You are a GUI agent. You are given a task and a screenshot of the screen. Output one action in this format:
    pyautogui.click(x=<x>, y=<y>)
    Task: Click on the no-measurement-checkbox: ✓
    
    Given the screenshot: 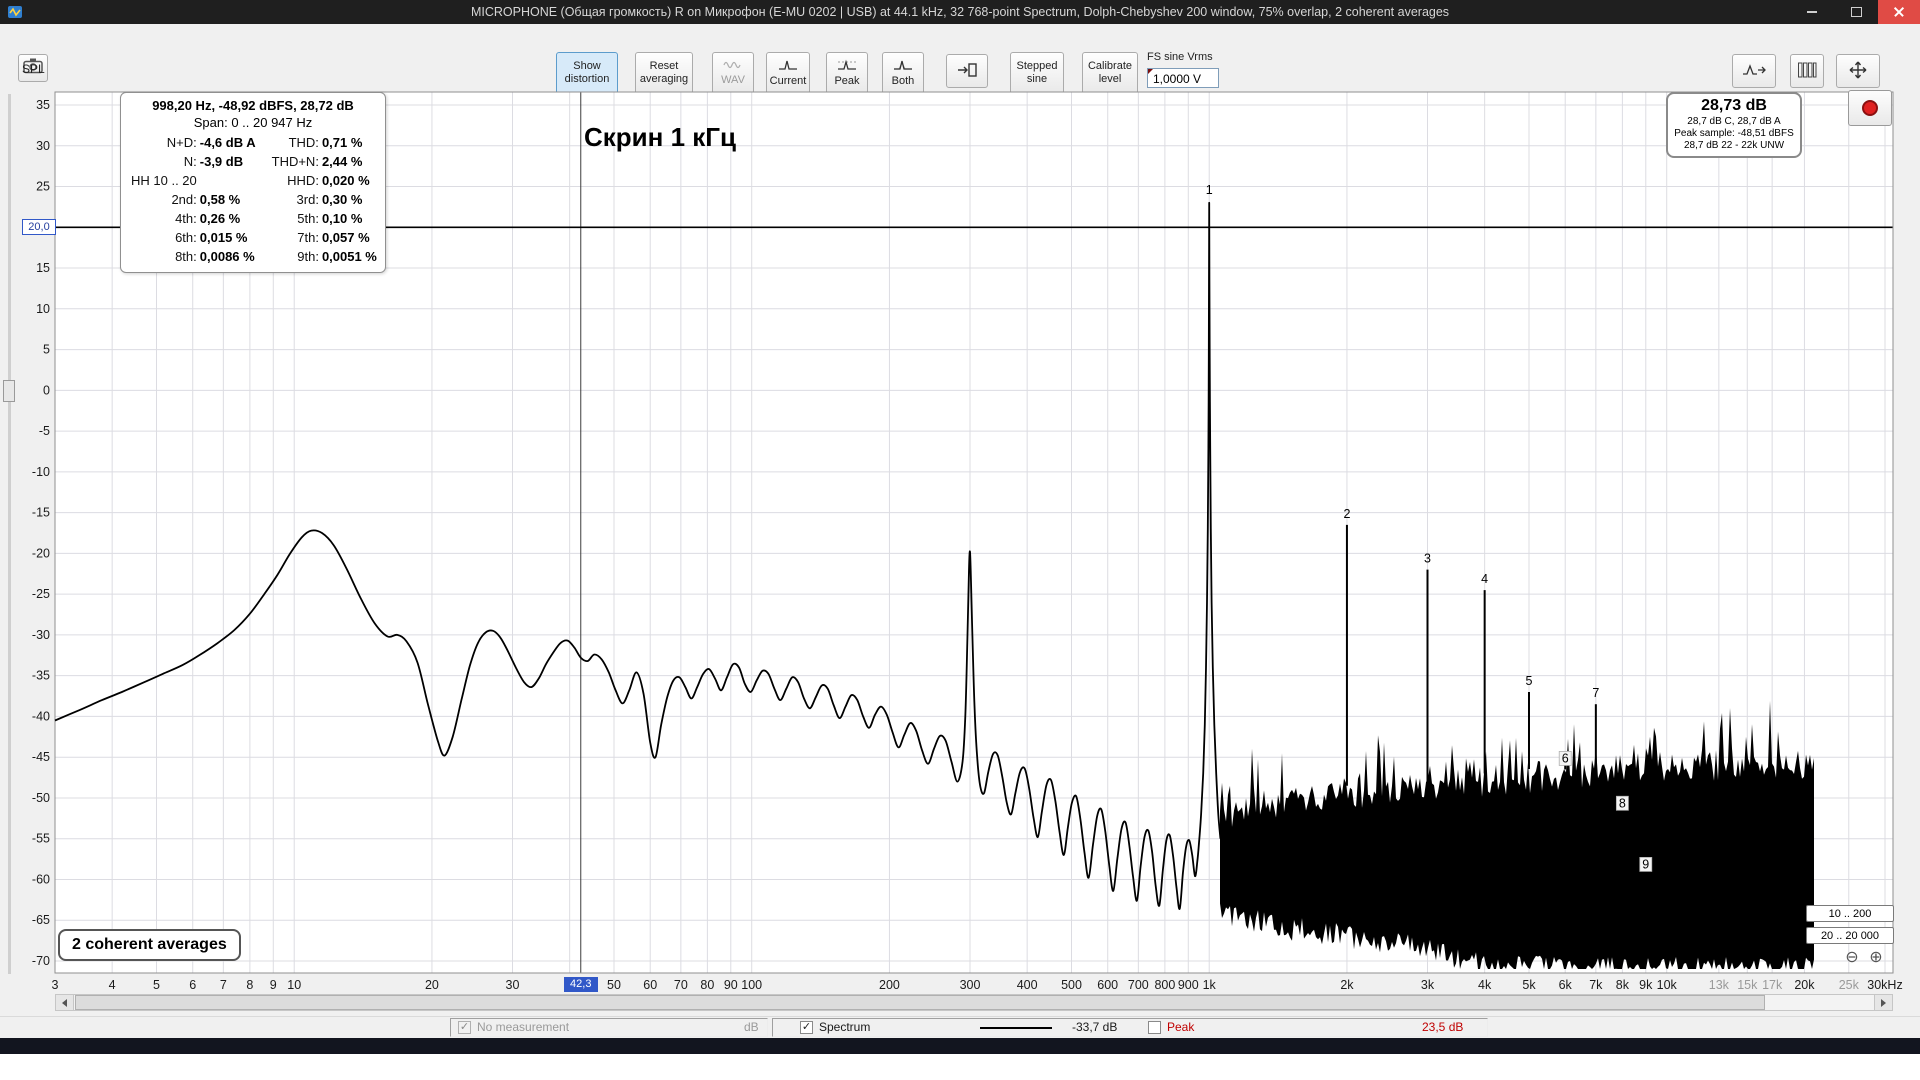 What is the action you would take?
    pyautogui.click(x=464, y=1027)
    